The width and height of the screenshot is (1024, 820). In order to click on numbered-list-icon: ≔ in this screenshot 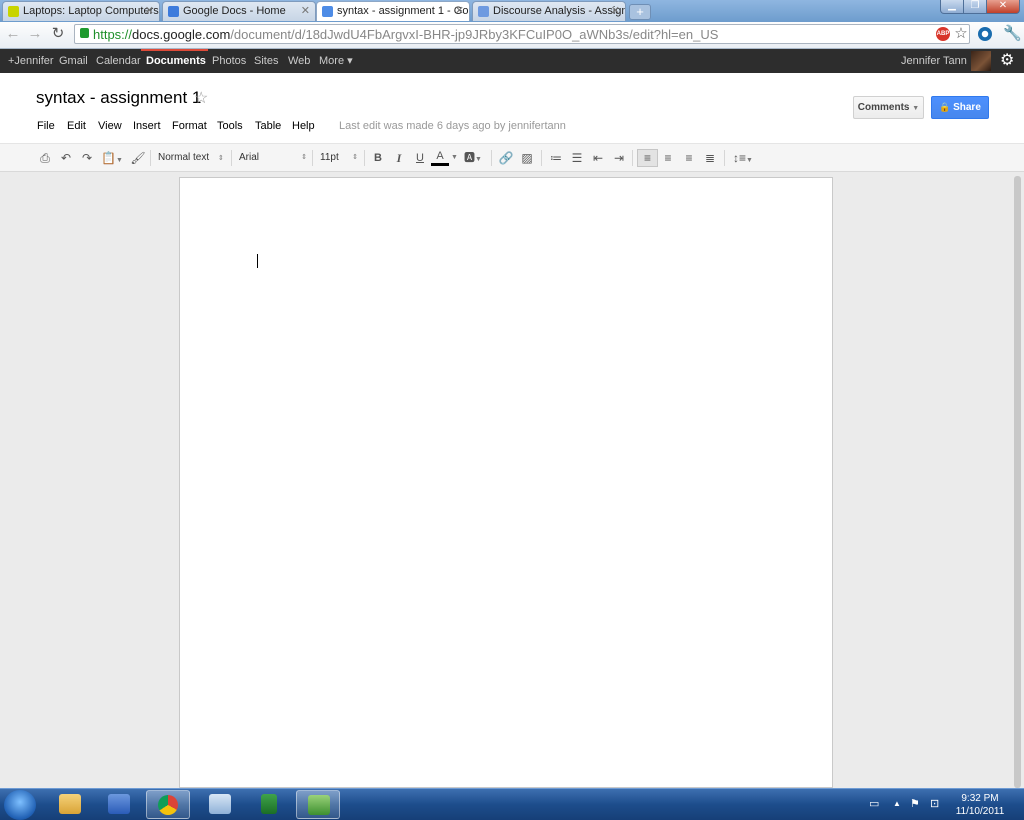, I will do `click(556, 158)`.